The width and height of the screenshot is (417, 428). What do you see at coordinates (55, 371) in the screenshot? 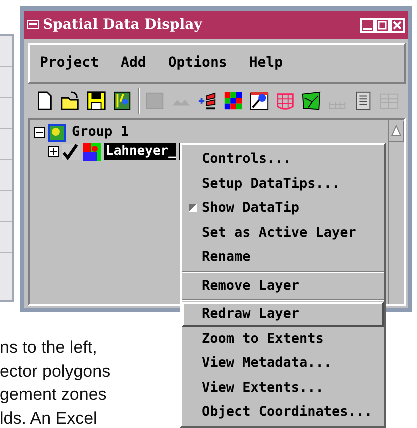
I see `text-line: ector polygons` at bounding box center [55, 371].